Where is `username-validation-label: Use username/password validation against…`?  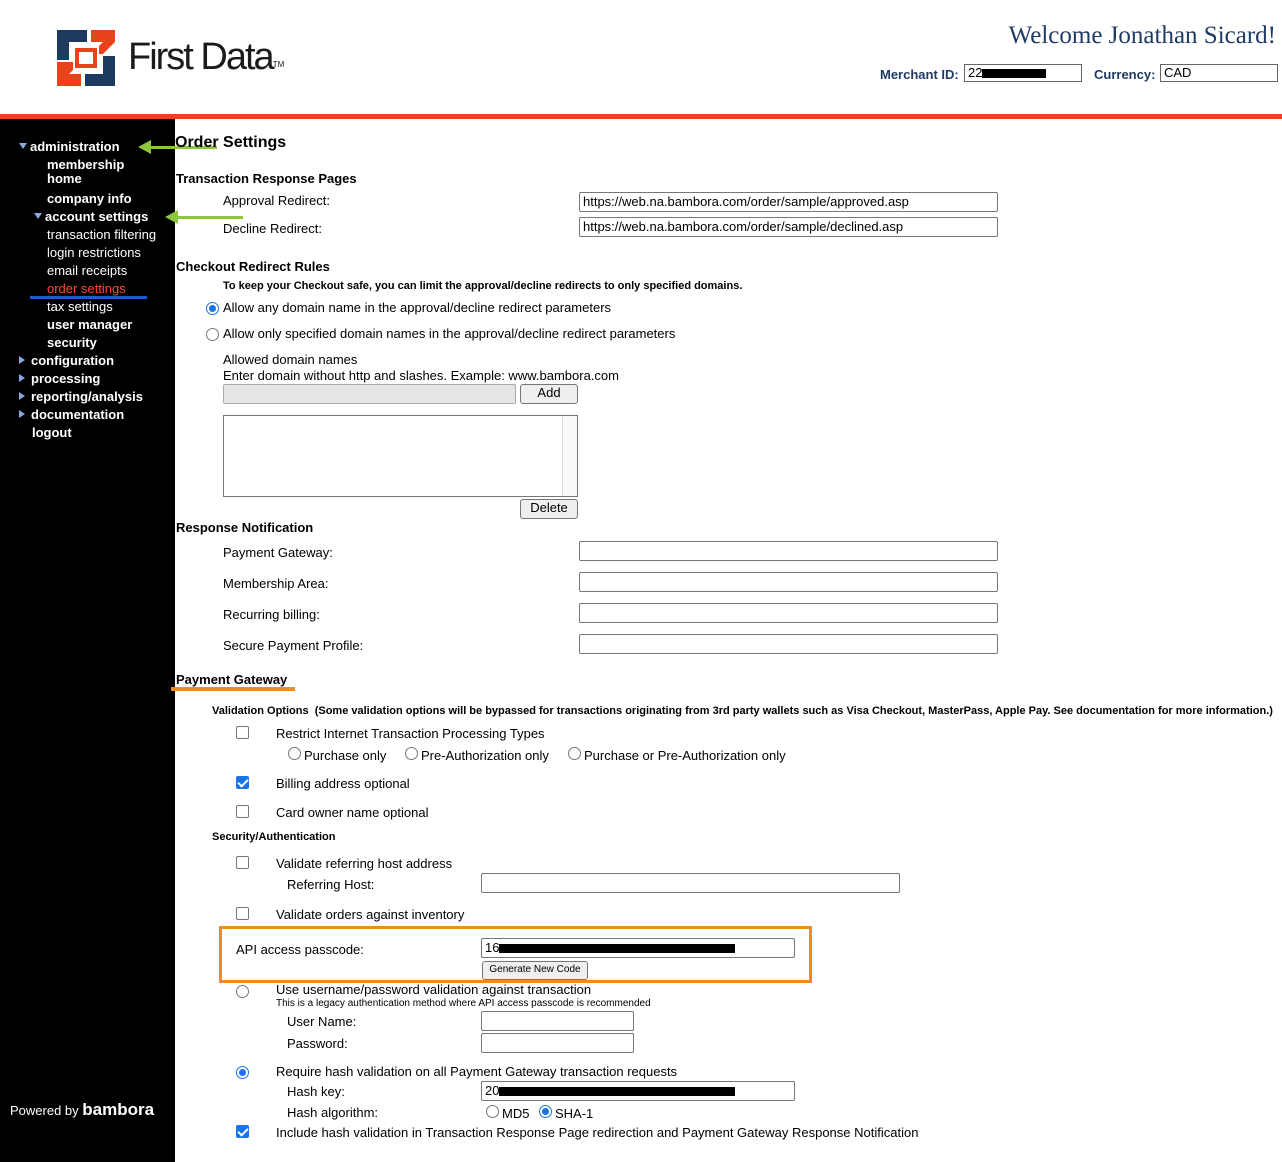
username-validation-label: Use username/password validation against… is located at coordinates (434, 989).